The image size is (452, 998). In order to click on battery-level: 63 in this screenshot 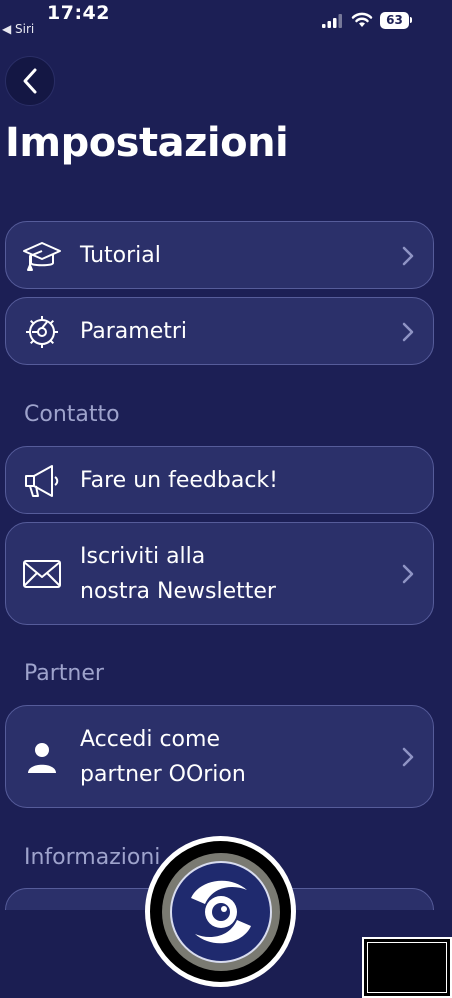, I will do `click(394, 20)`.